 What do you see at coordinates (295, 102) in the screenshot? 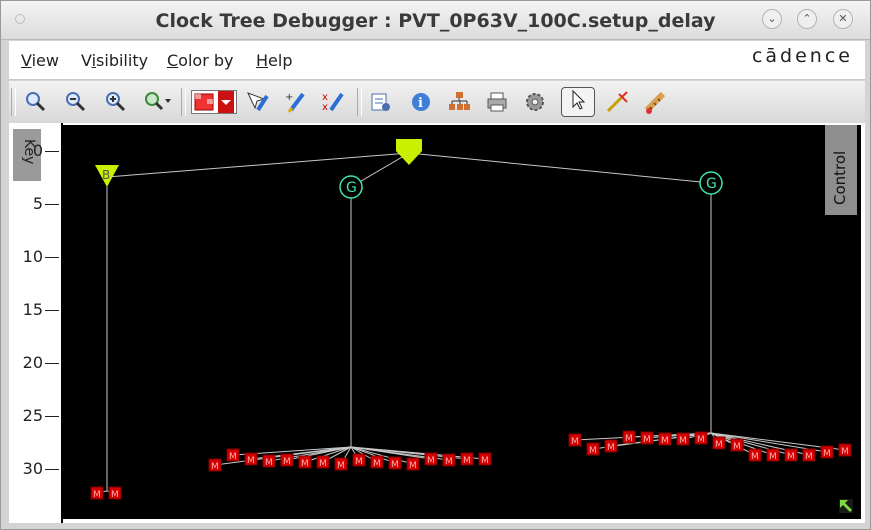
I see `add-edit-icon: +` at bounding box center [295, 102].